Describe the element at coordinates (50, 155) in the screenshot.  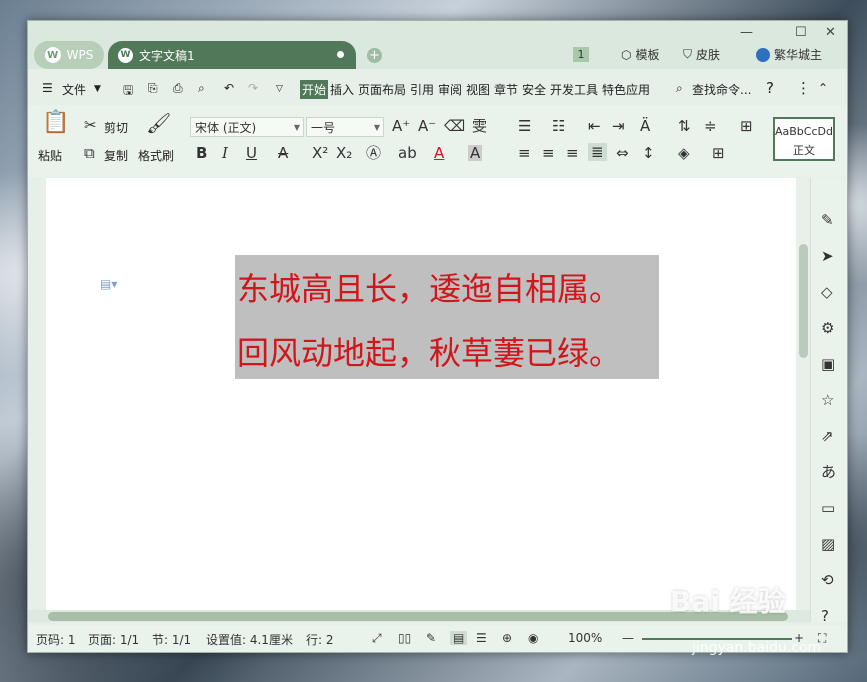
I see `paste-button: 粘贴` at that location.